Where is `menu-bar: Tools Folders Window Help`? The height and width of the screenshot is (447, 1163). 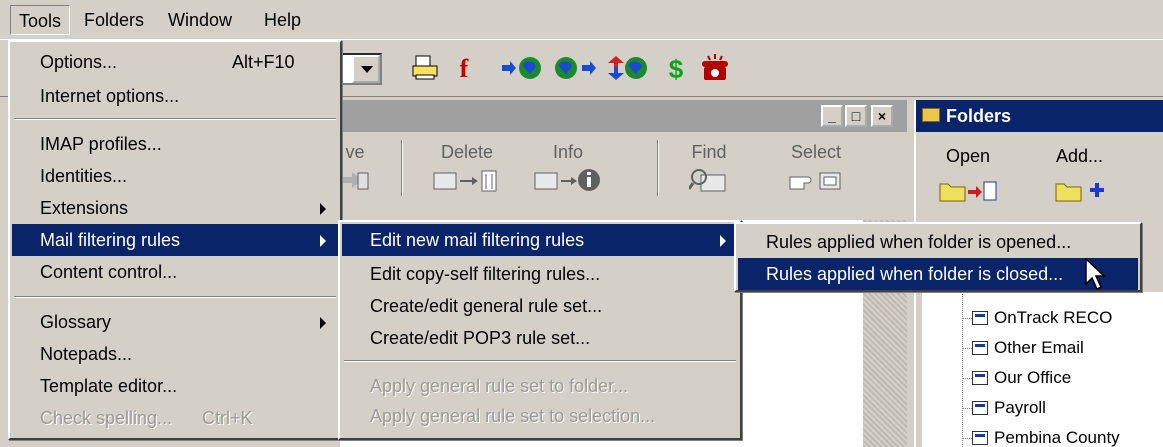 menu-bar: Tools Folders Window Help is located at coordinates (581, 20).